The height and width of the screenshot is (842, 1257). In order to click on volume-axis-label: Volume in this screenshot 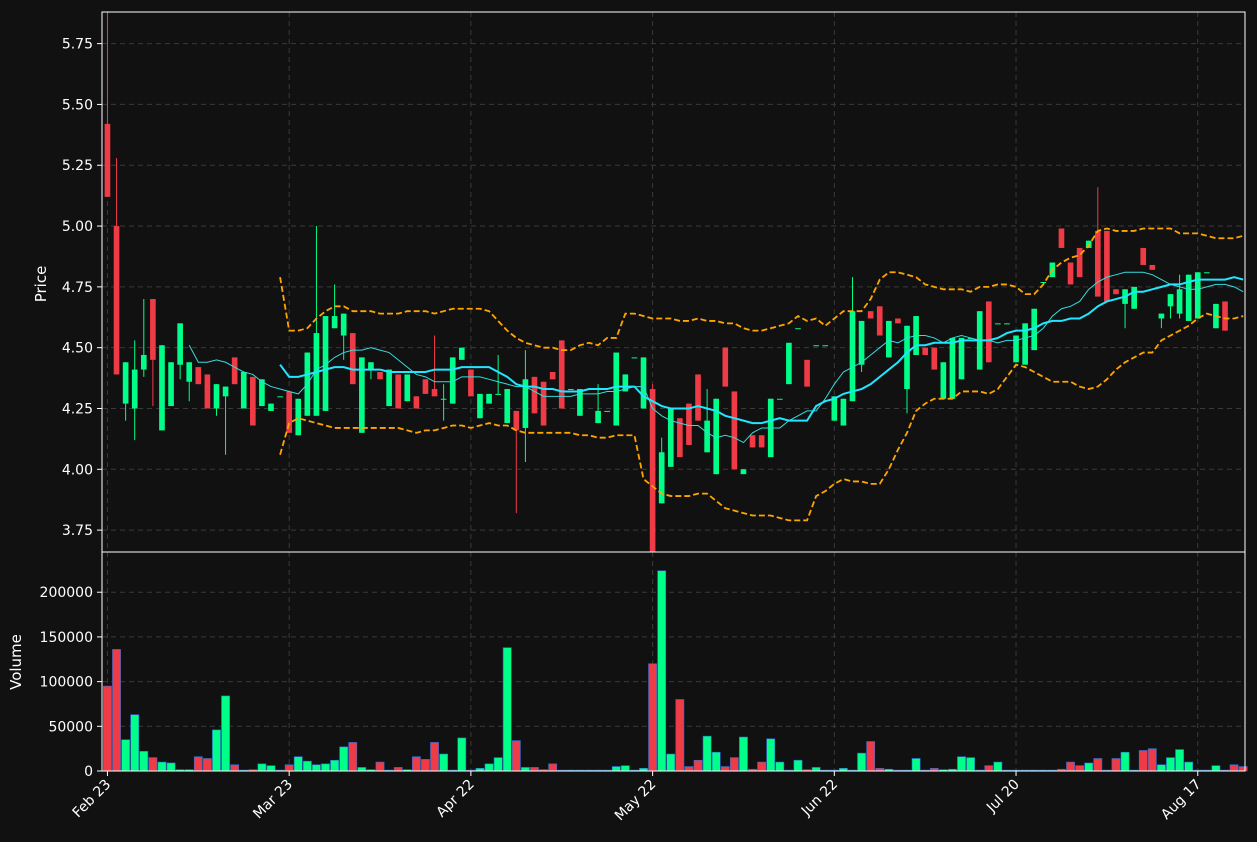, I will do `click(16, 662)`.